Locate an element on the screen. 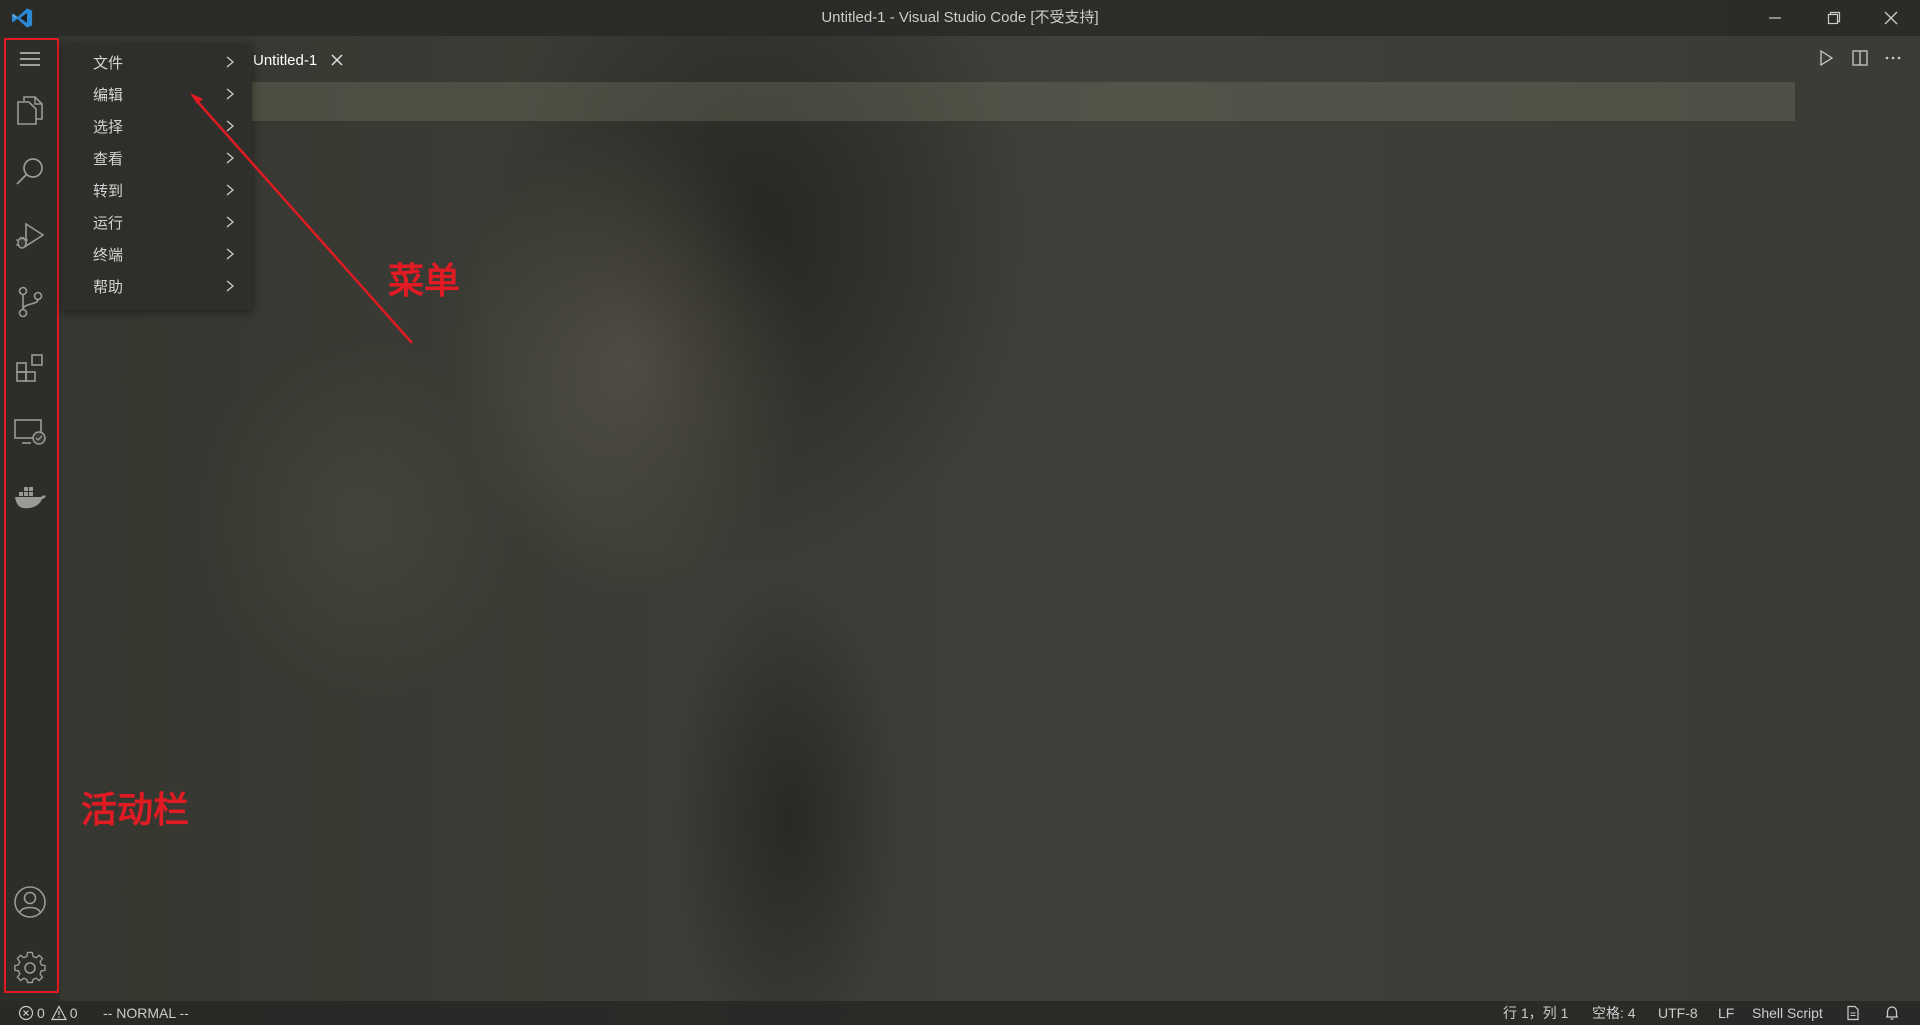 This screenshot has width=1920, height=1025. explorer-icon is located at coordinates (30, 110).